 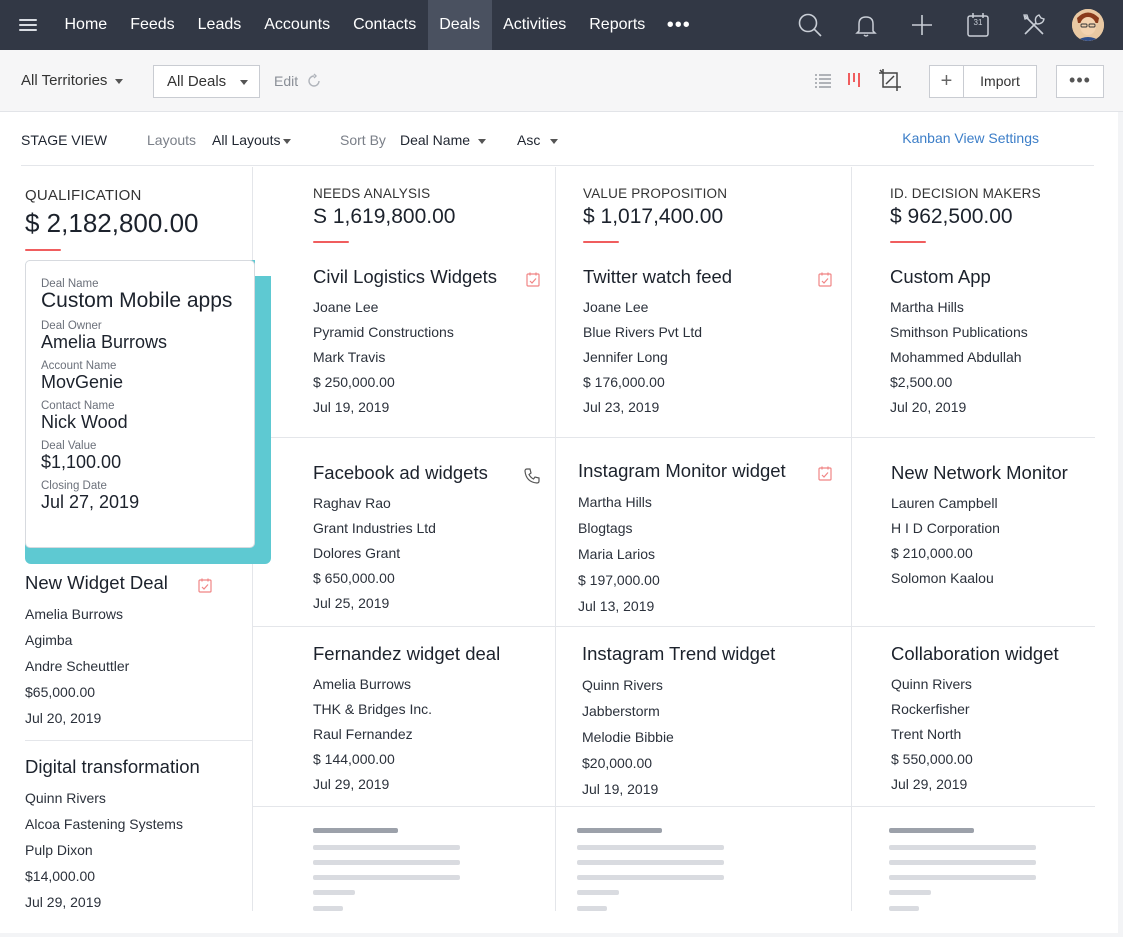 What do you see at coordinates (112, 223) in the screenshot?
I see `stage-amount: $ 2,182,800.00` at bounding box center [112, 223].